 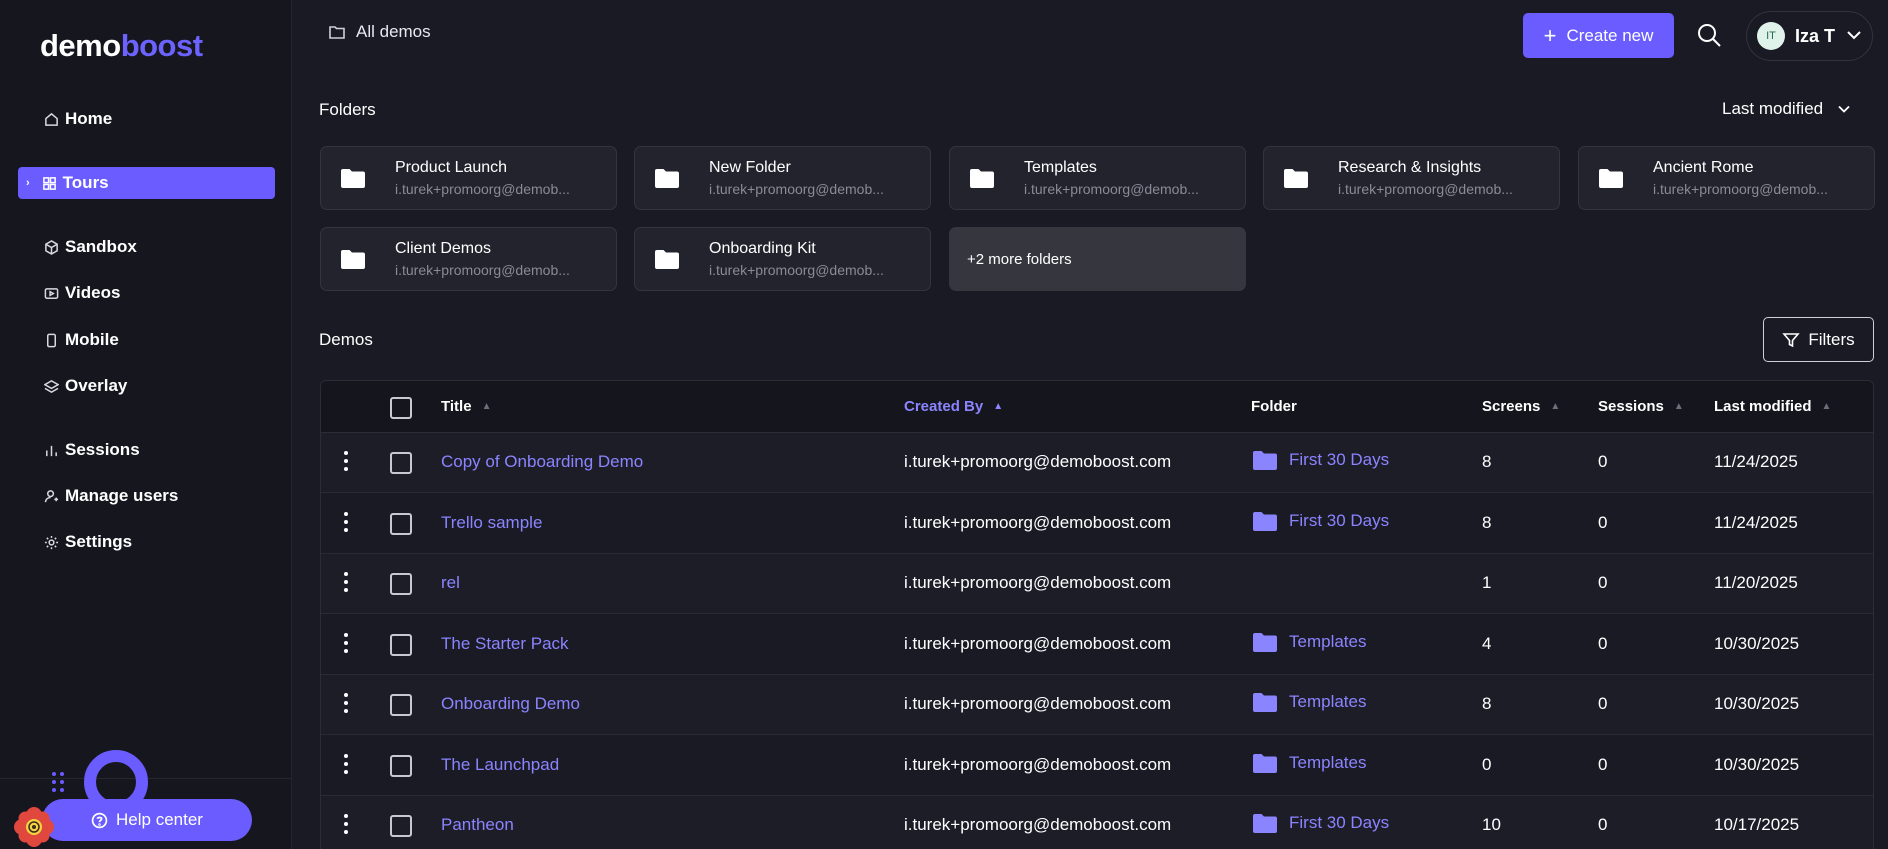 I want to click on chevron-down-icon, so click(x=1854, y=36).